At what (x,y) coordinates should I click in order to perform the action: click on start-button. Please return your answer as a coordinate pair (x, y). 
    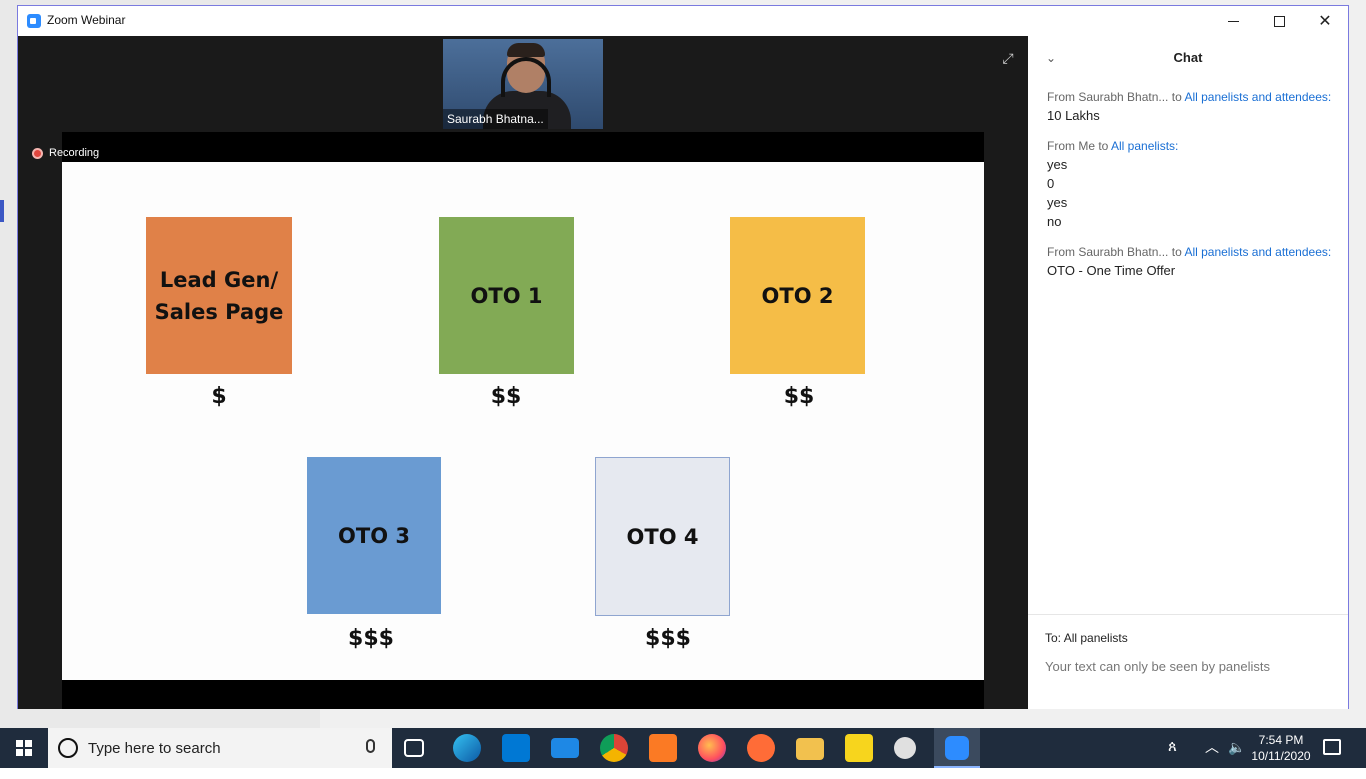
    Looking at the image, I should click on (24, 748).